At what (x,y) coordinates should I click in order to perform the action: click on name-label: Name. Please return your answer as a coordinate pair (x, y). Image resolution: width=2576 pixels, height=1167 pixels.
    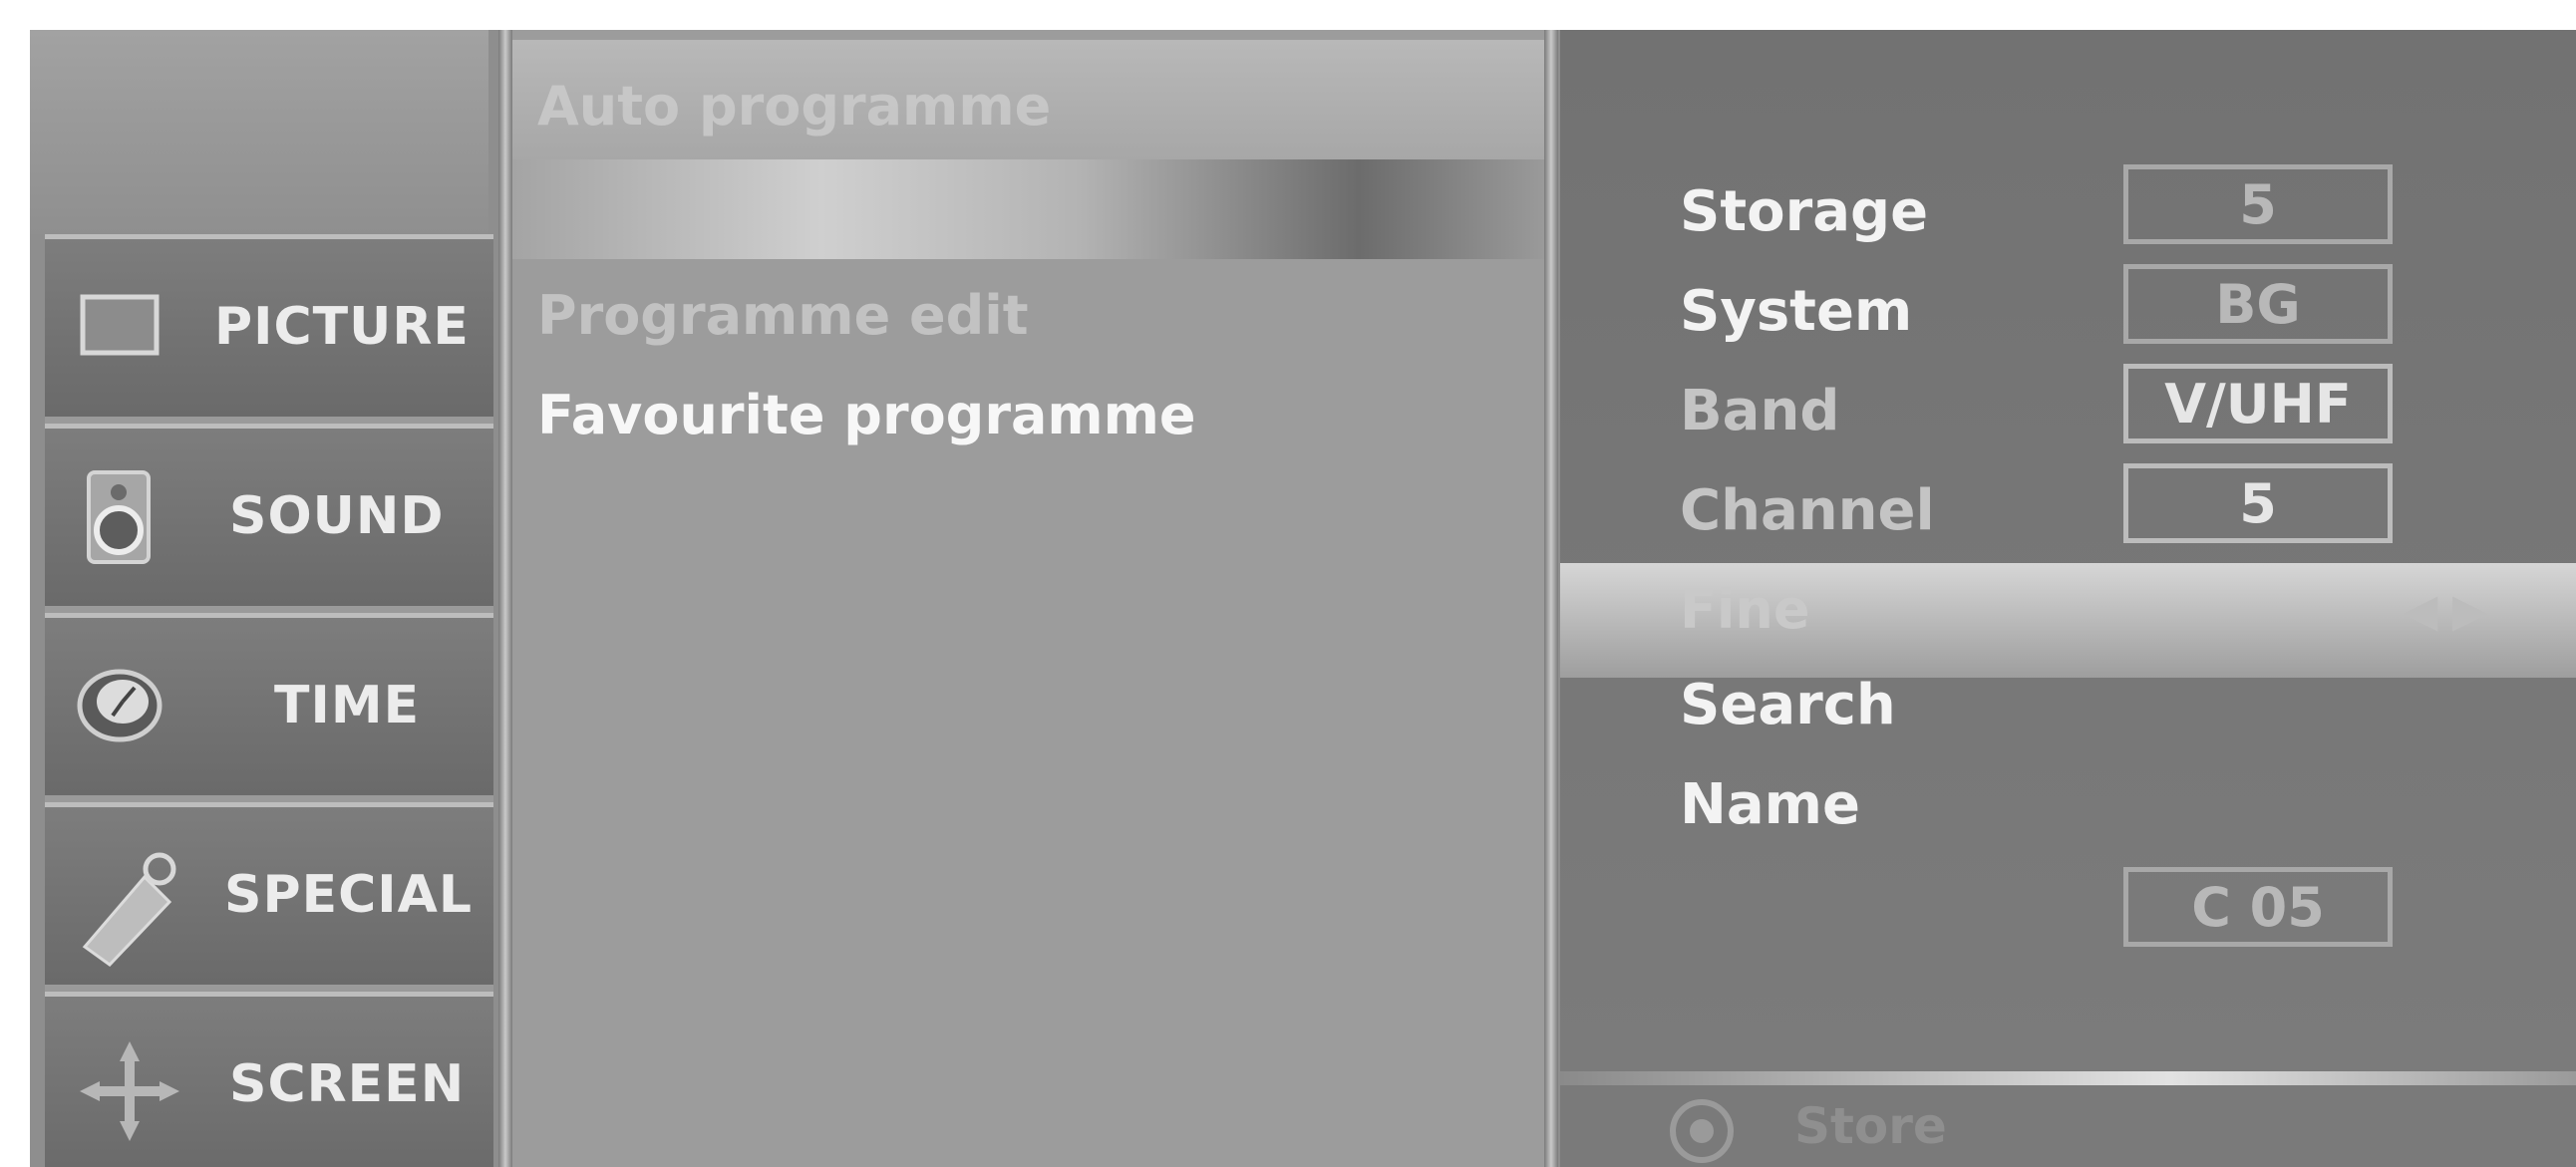
    Looking at the image, I should click on (1770, 804).